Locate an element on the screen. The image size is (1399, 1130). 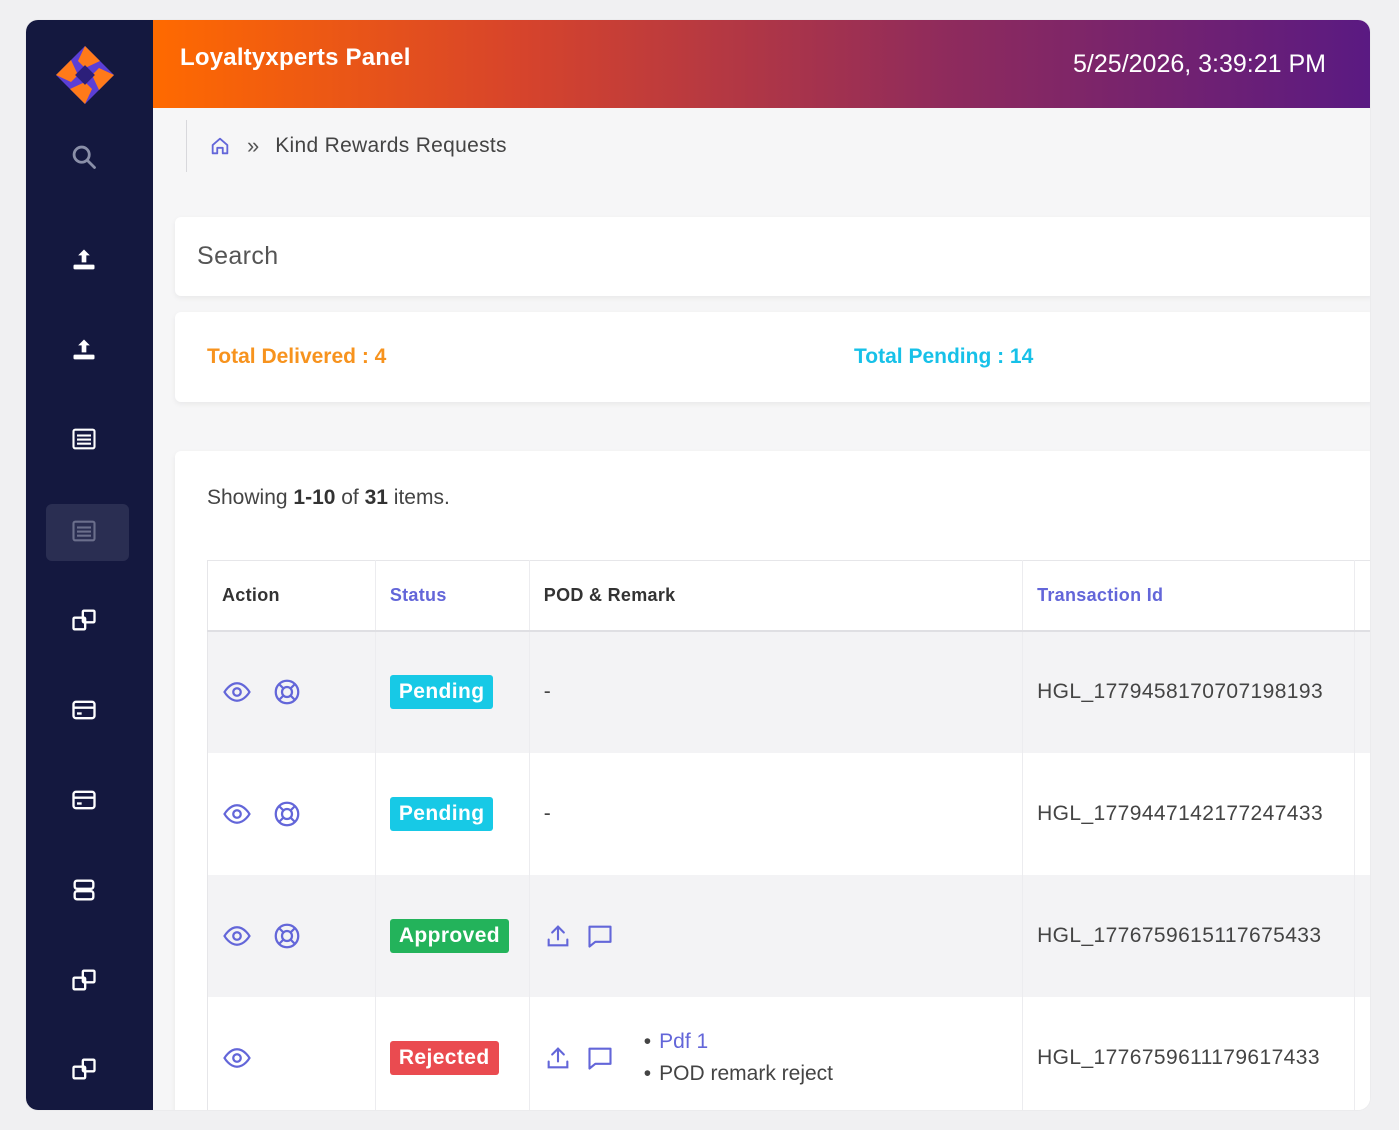
status-cell: Rejected is located at coordinates (452, 1053).